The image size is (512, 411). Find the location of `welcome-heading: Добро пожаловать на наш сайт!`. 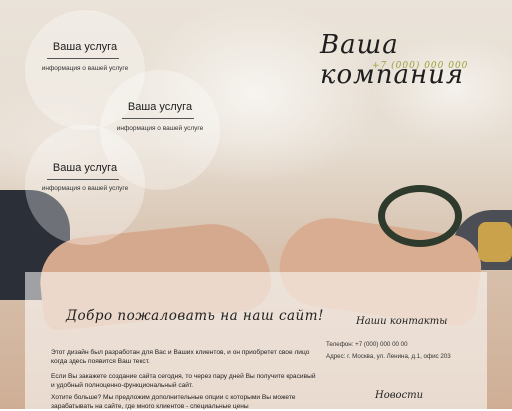

welcome-heading: Добро пожаловать на наш сайт! is located at coordinates (195, 316).